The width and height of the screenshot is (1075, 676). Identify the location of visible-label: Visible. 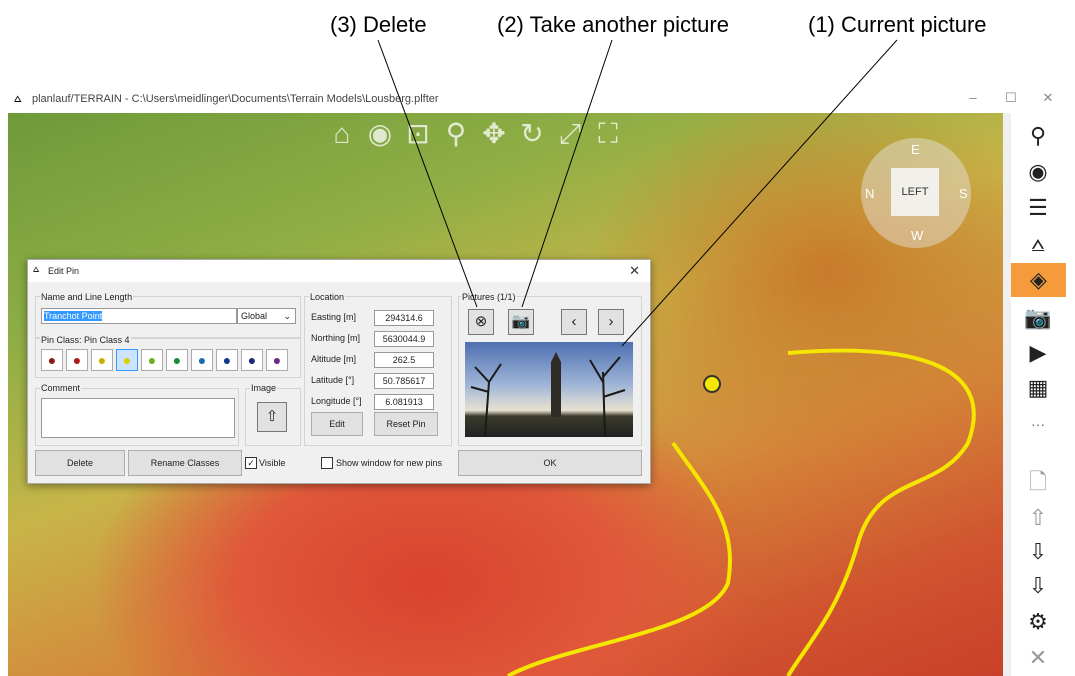
(272, 463).